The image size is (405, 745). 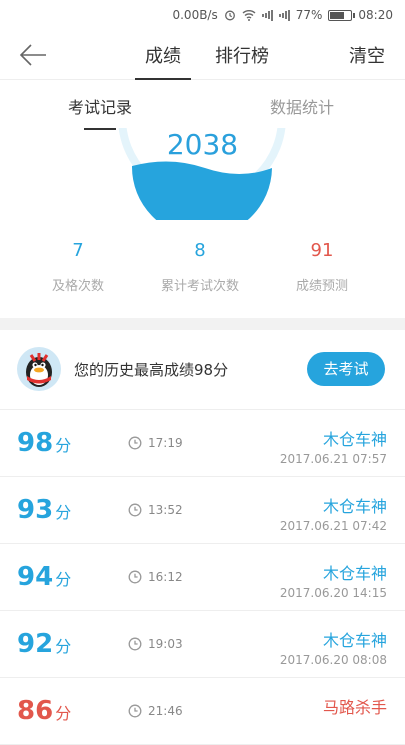 I want to click on alarm-icon, so click(x=230, y=15).